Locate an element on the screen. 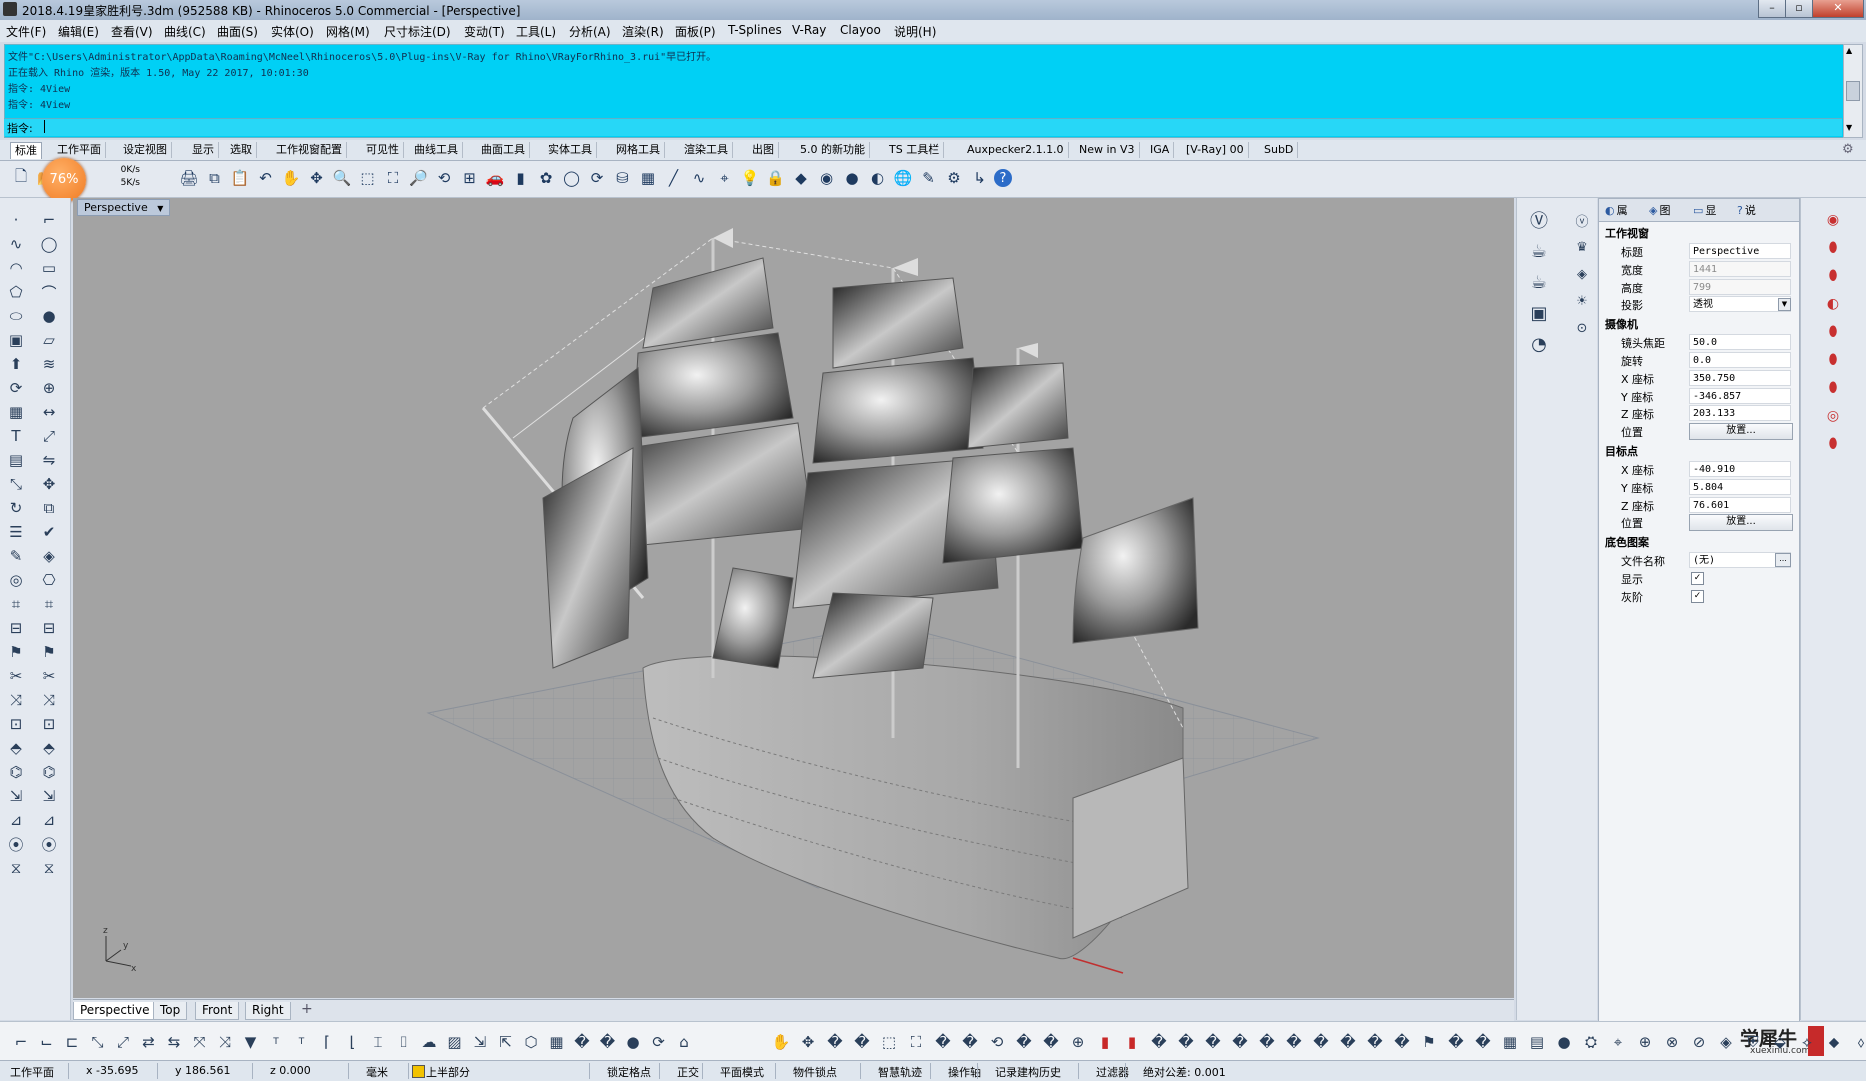 The image size is (1866, 1081). bottom-tool-icon: ⬨ is located at coordinates (1858, 1042).